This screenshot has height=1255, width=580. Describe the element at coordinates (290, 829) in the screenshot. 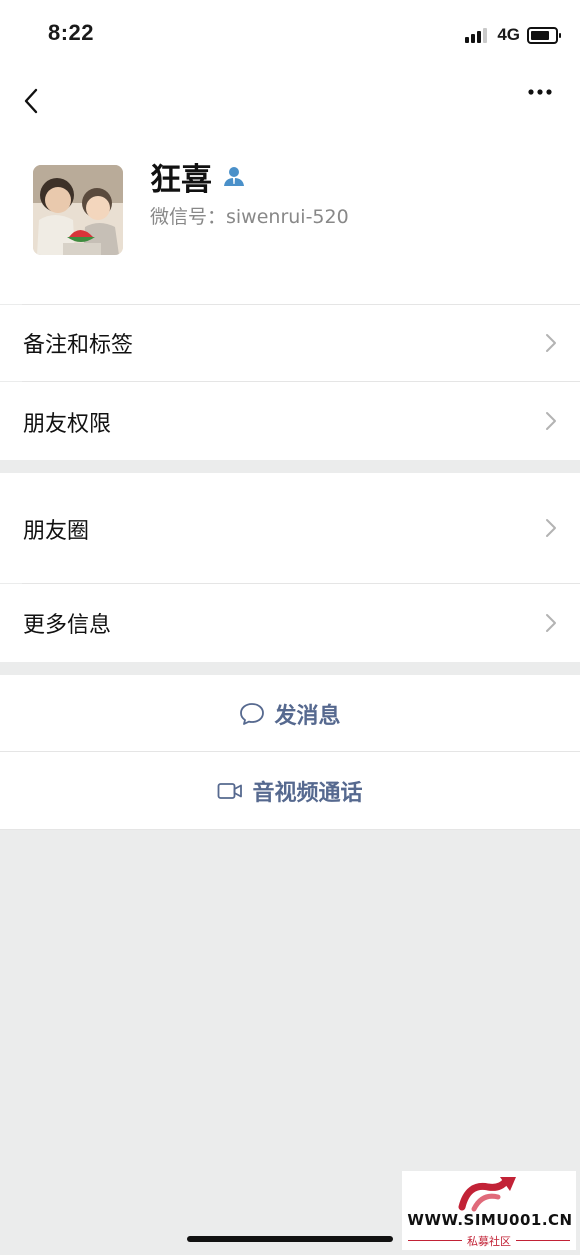

I see `divider` at that location.